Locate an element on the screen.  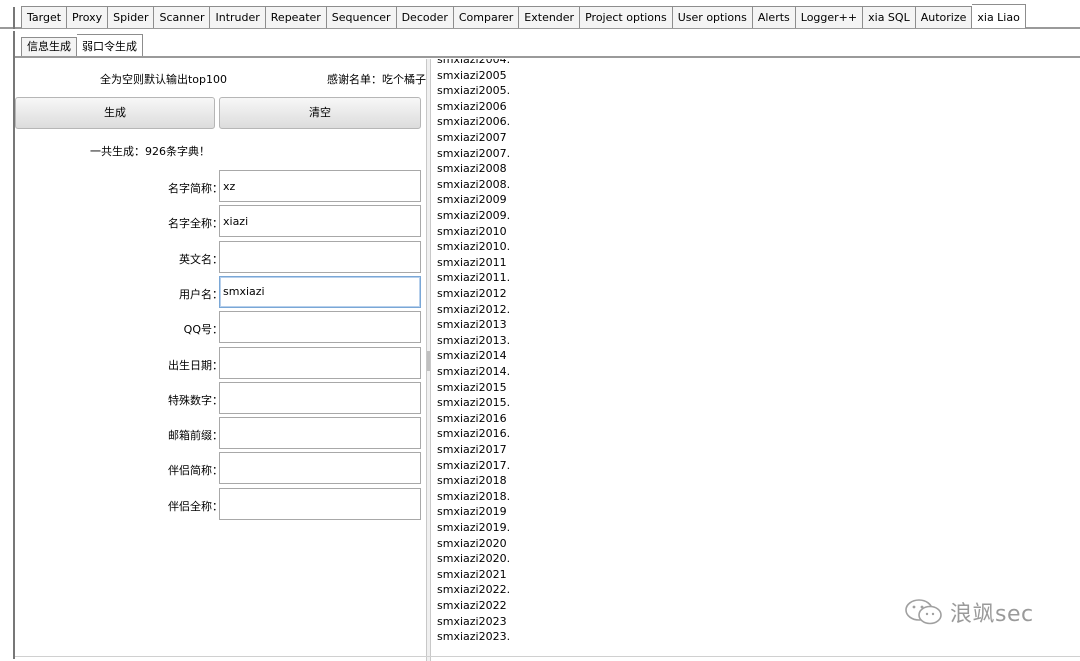
form-row-email-prefix: 邮箱前缀： is located at coordinates (225, 434).